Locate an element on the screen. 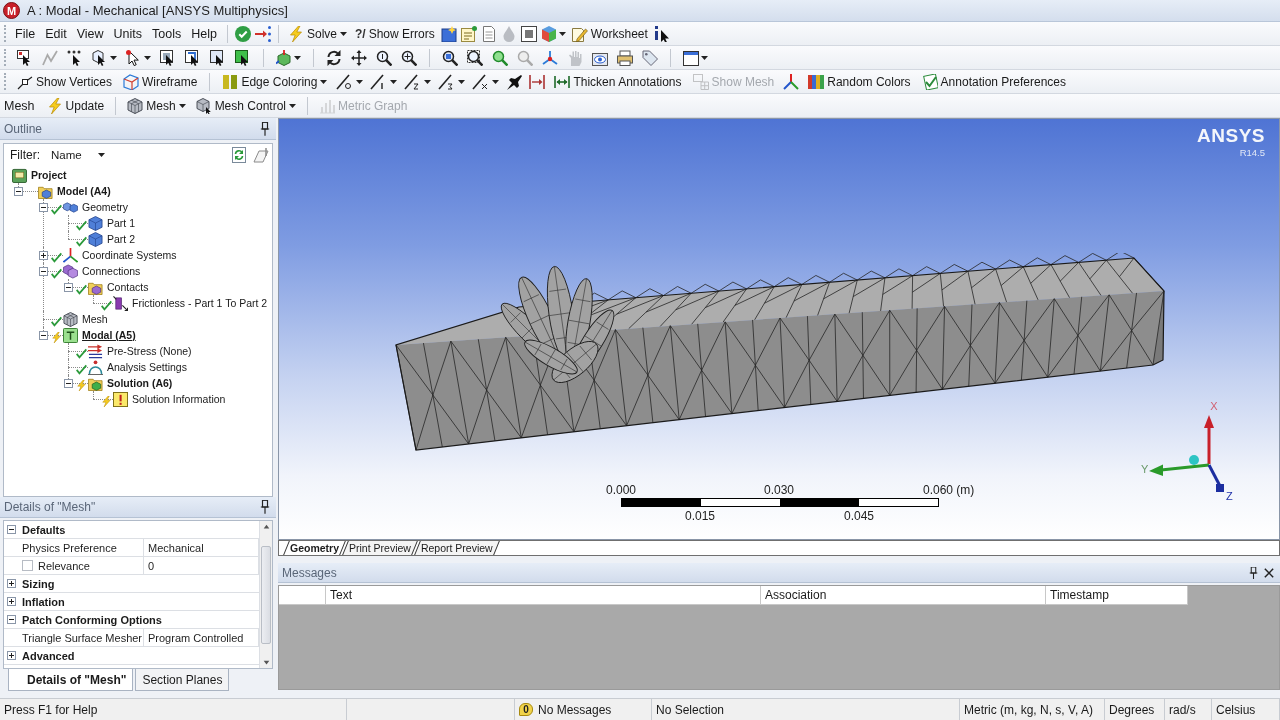  mesh-button: Mesh is located at coordinates (156, 105).